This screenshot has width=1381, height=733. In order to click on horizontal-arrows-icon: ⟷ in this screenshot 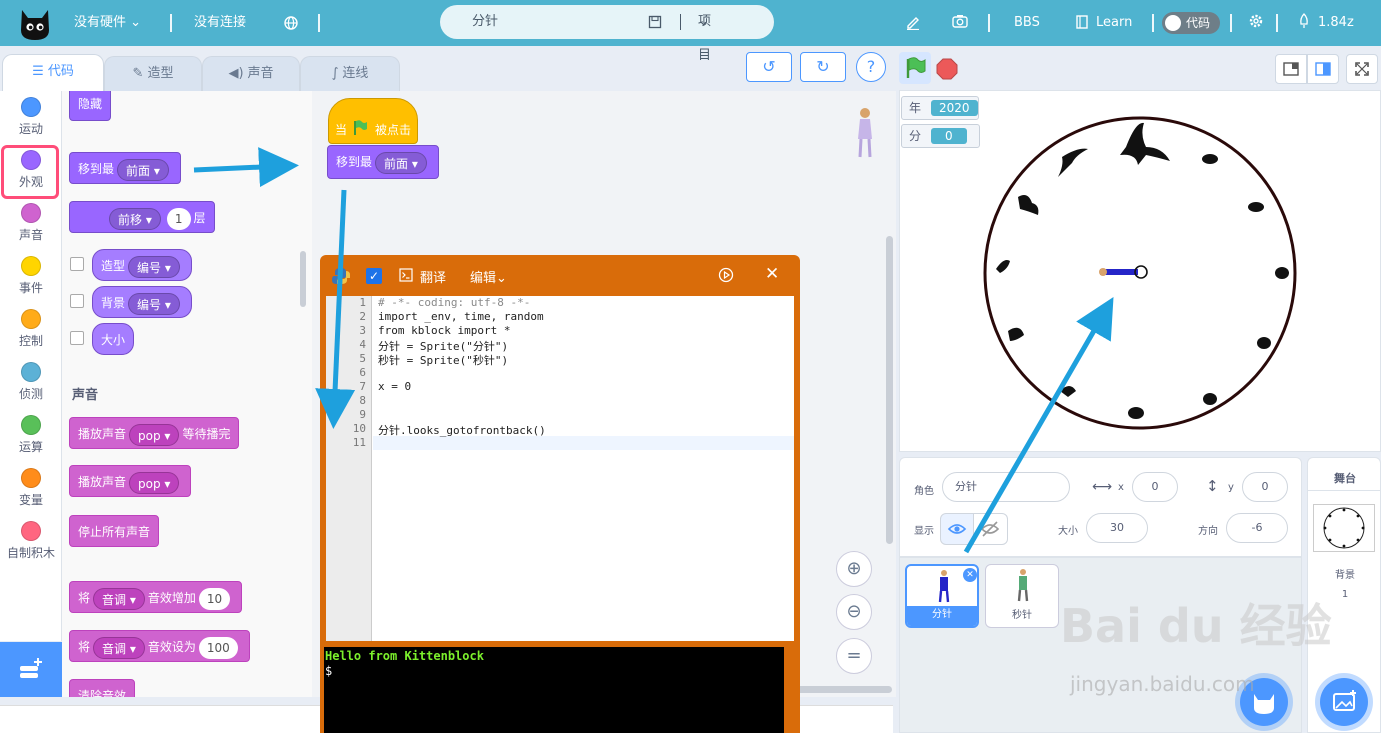, I will do `click(1102, 487)`.